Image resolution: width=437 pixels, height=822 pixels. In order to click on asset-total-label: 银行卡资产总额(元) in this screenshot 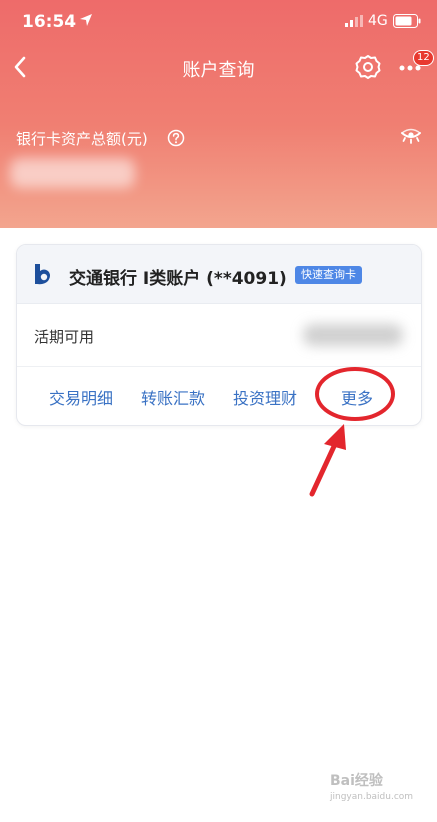, I will do `click(82, 139)`.